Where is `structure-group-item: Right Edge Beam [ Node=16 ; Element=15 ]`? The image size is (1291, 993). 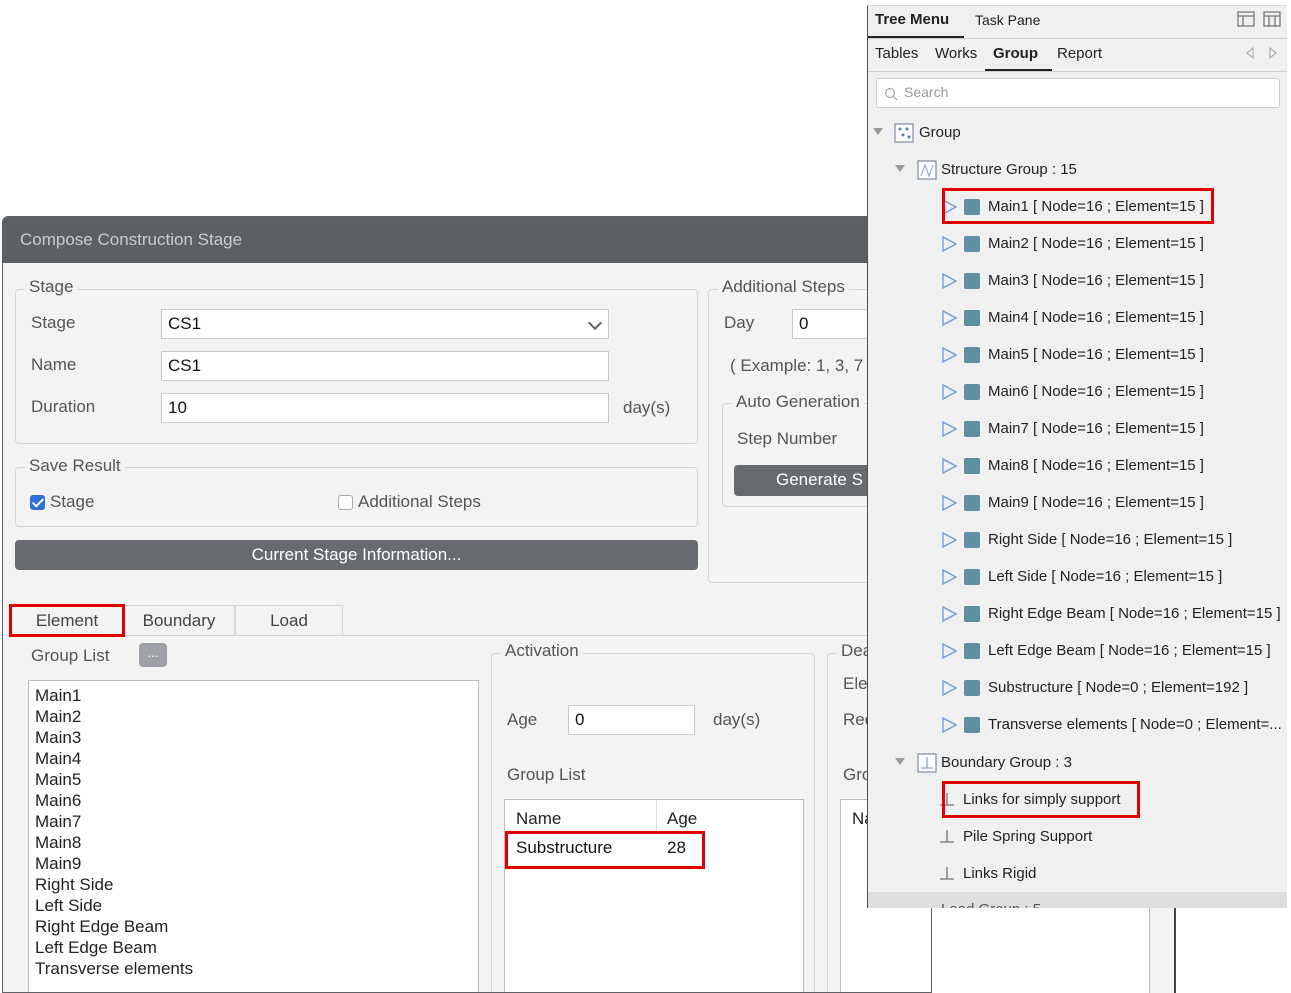 structure-group-item: Right Edge Beam [ Node=16 ; Element=15 ] is located at coordinates (1134, 614).